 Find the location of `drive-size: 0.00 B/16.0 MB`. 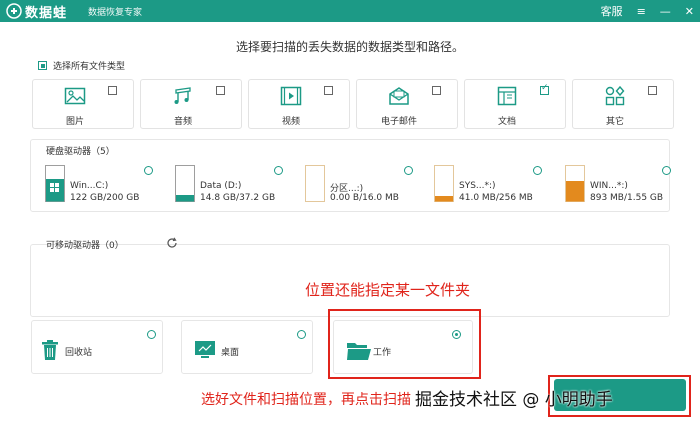

drive-size: 0.00 B/16.0 MB is located at coordinates (364, 198).